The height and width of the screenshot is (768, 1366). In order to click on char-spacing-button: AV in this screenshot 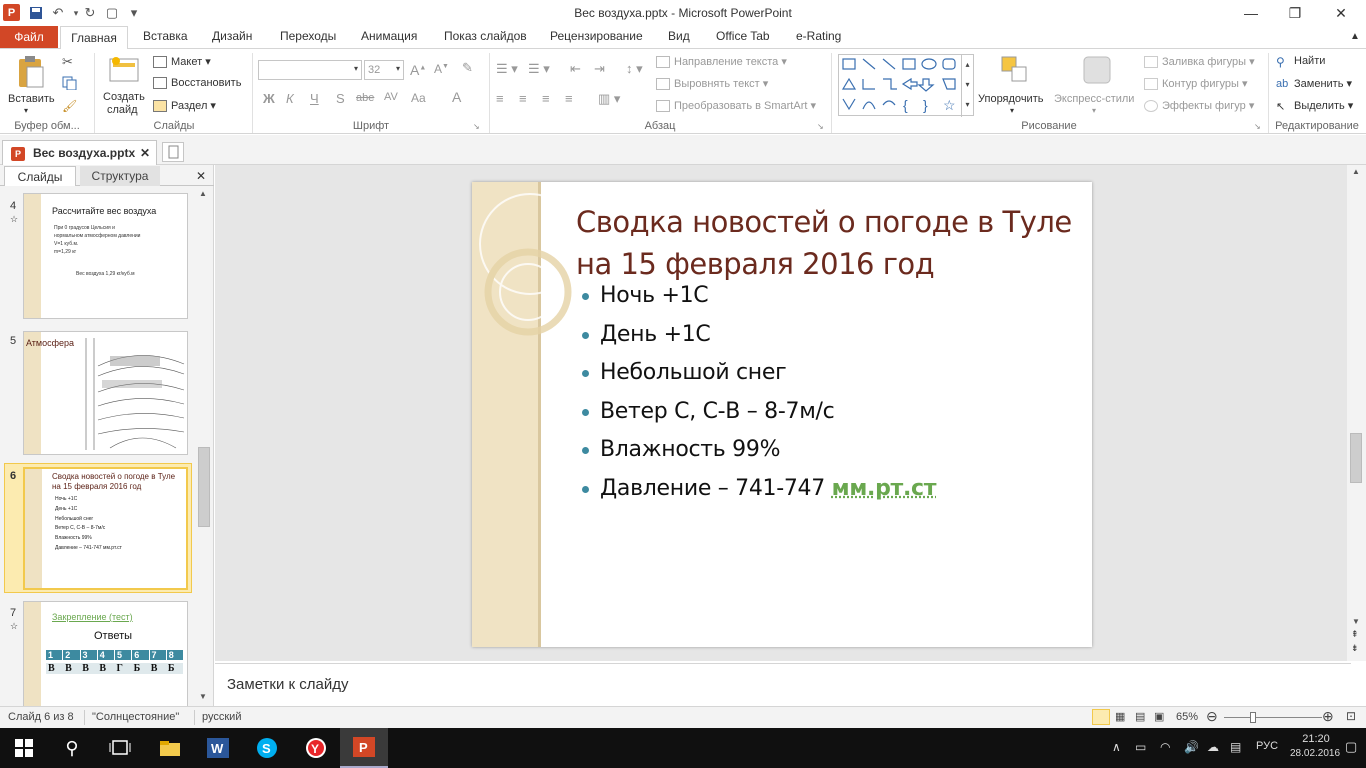, I will do `click(391, 97)`.